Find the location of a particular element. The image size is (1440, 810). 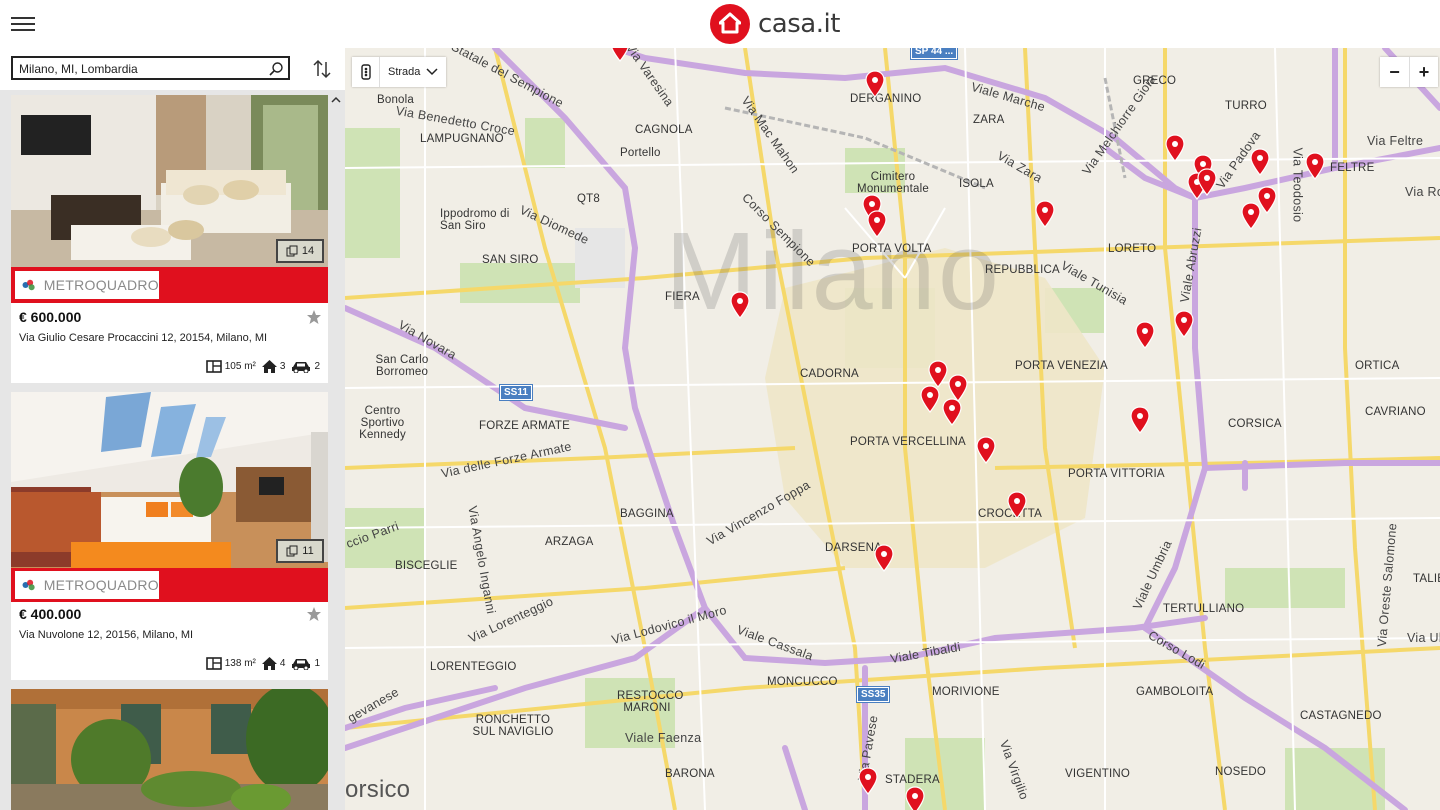

map-label: ORTICA is located at coordinates (1377, 366).